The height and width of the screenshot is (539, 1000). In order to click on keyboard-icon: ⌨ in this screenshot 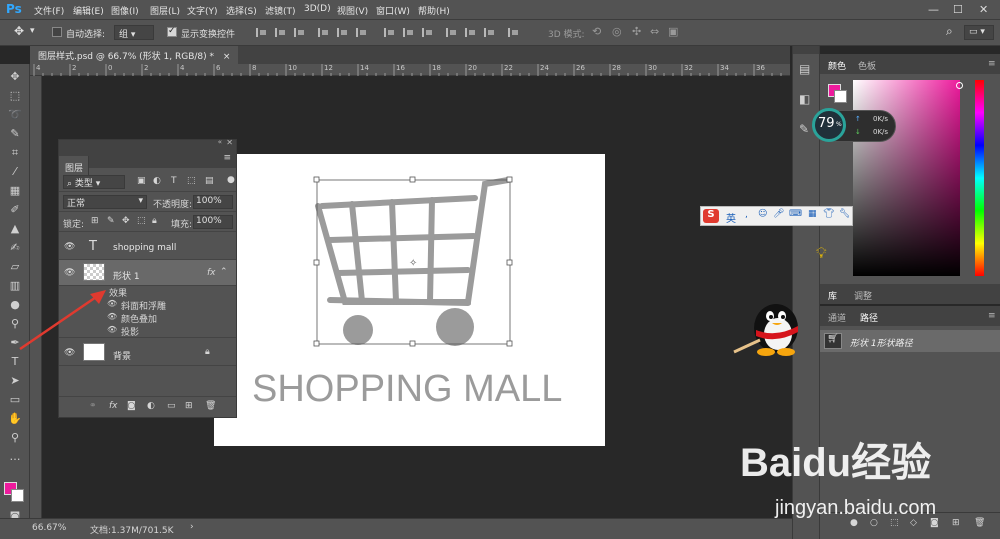, I will do `click(795, 214)`.